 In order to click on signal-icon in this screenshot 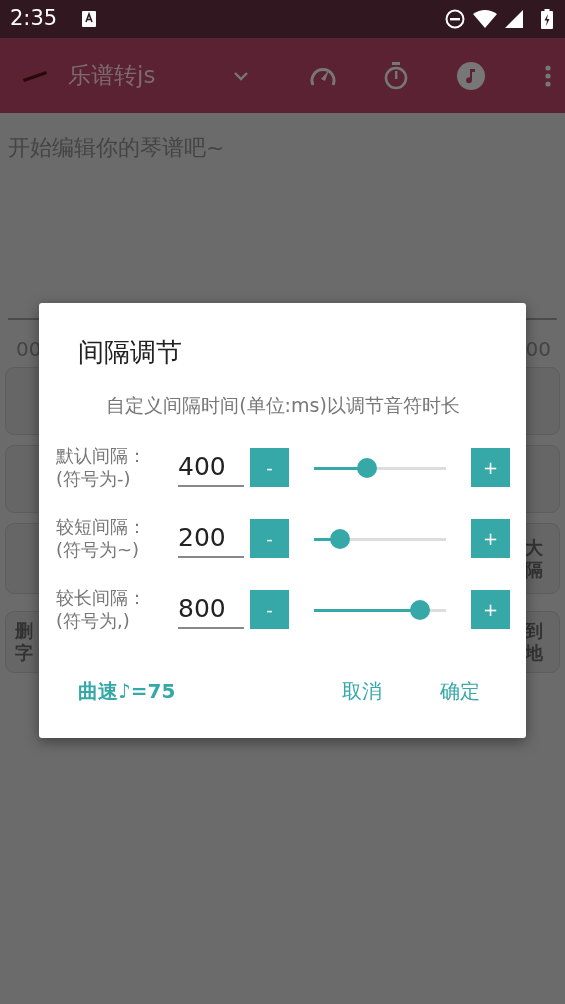, I will do `click(514, 19)`.